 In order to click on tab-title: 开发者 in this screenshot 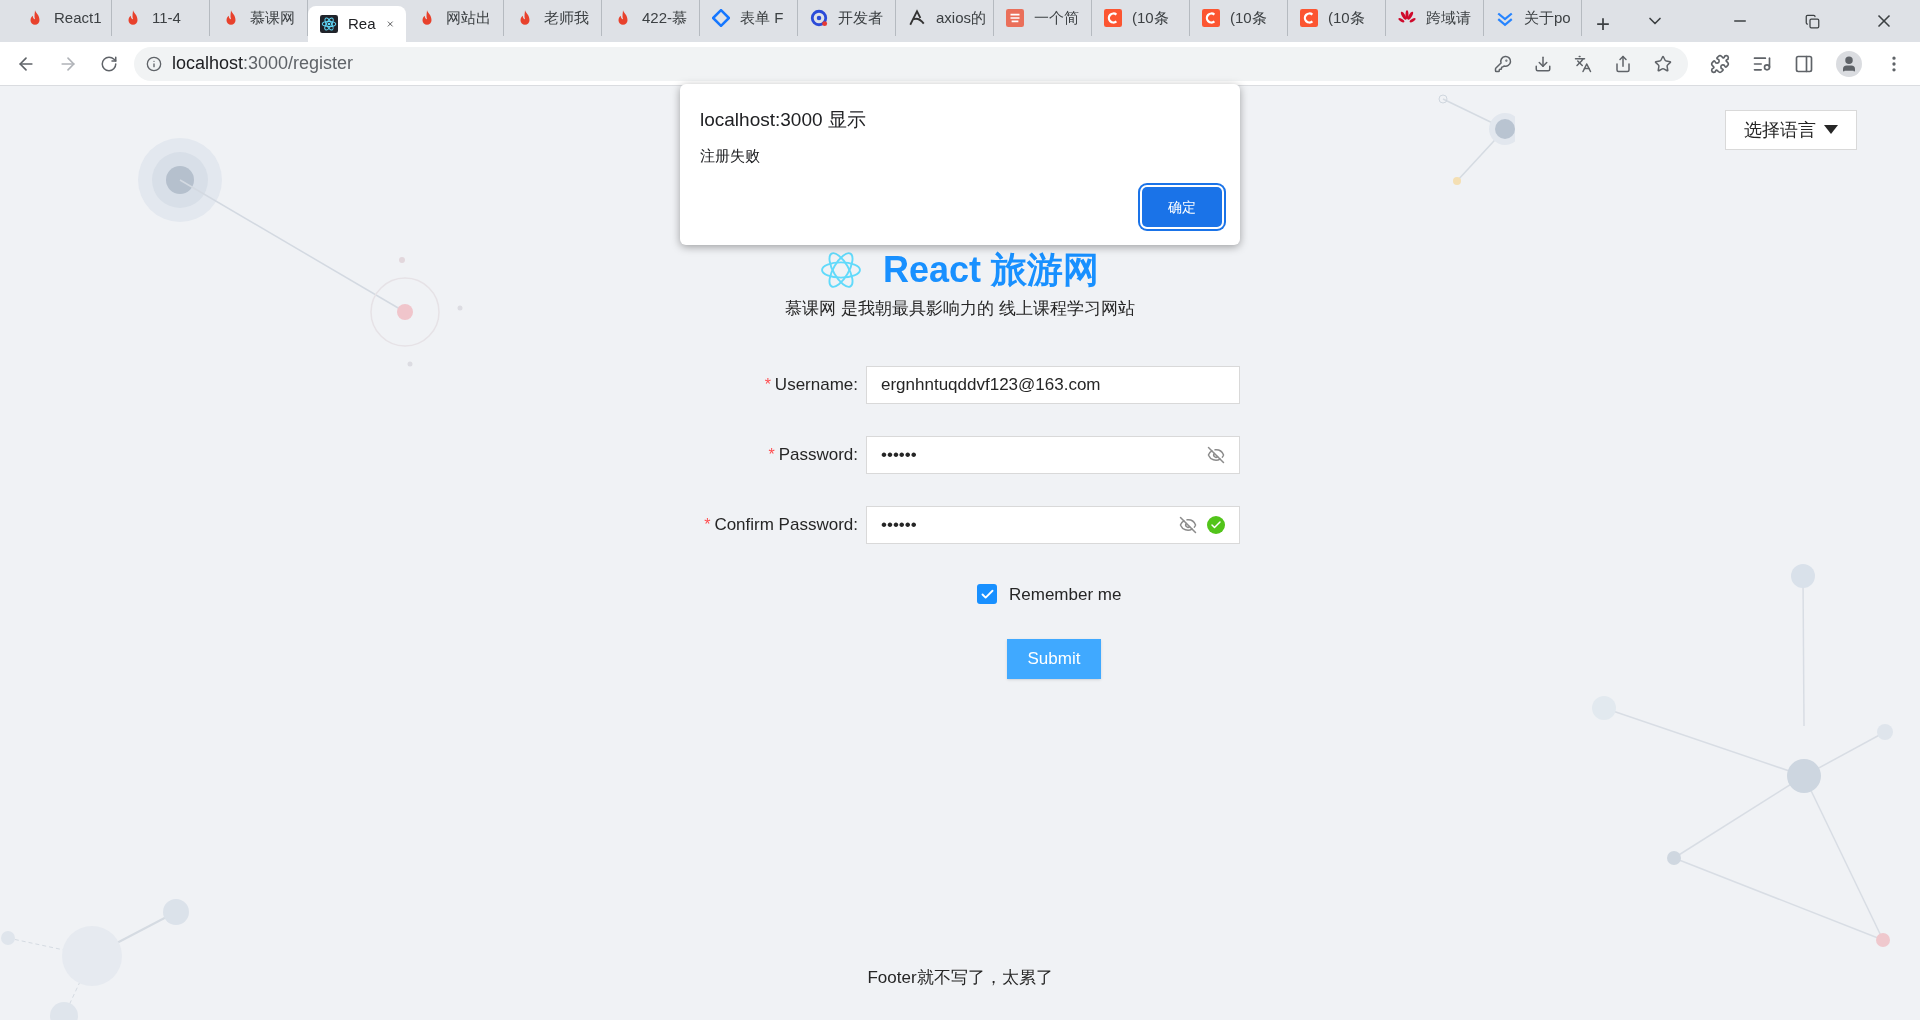, I will do `click(860, 17)`.